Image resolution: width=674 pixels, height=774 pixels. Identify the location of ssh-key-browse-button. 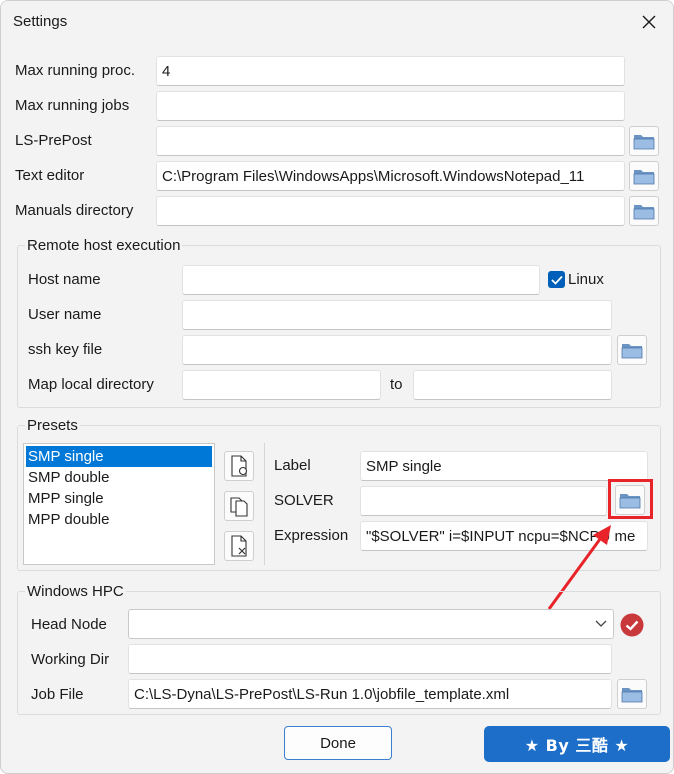
(632, 350).